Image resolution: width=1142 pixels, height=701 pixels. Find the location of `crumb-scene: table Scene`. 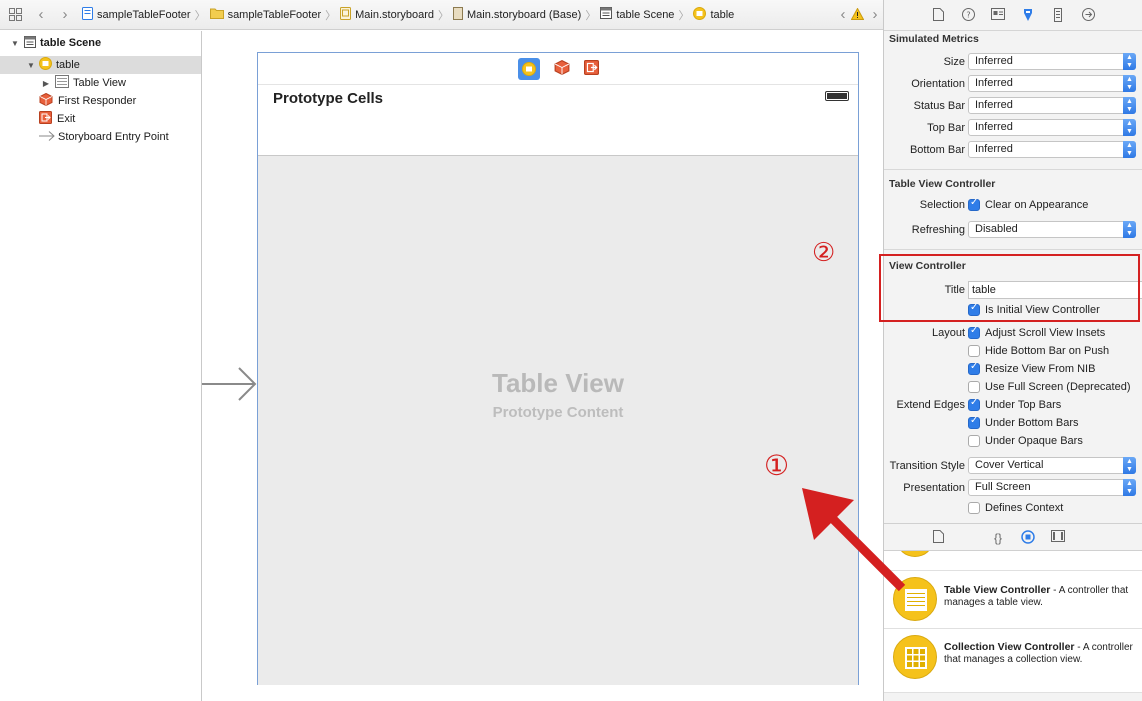

crumb-scene: table Scene is located at coordinates (637, 15).